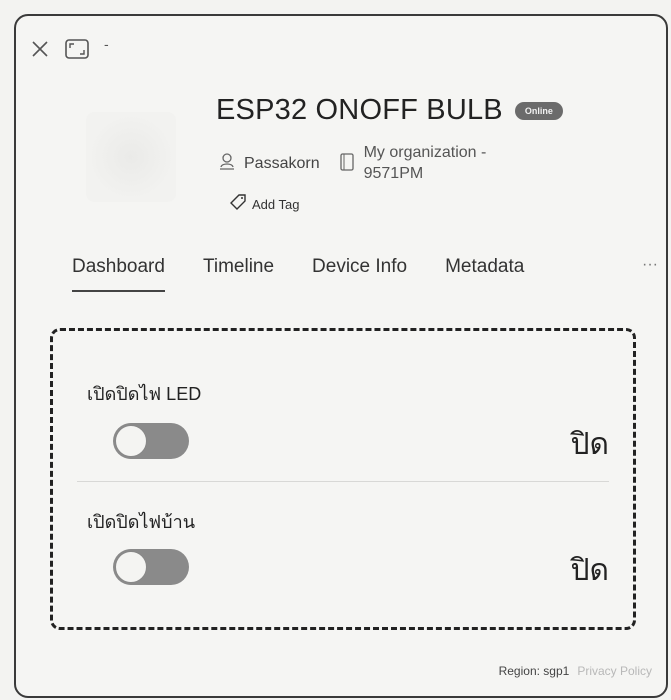  What do you see at coordinates (298, 274) in the screenshot?
I see `tab-bar: Dashboard Timeline Device Info Metadata` at bounding box center [298, 274].